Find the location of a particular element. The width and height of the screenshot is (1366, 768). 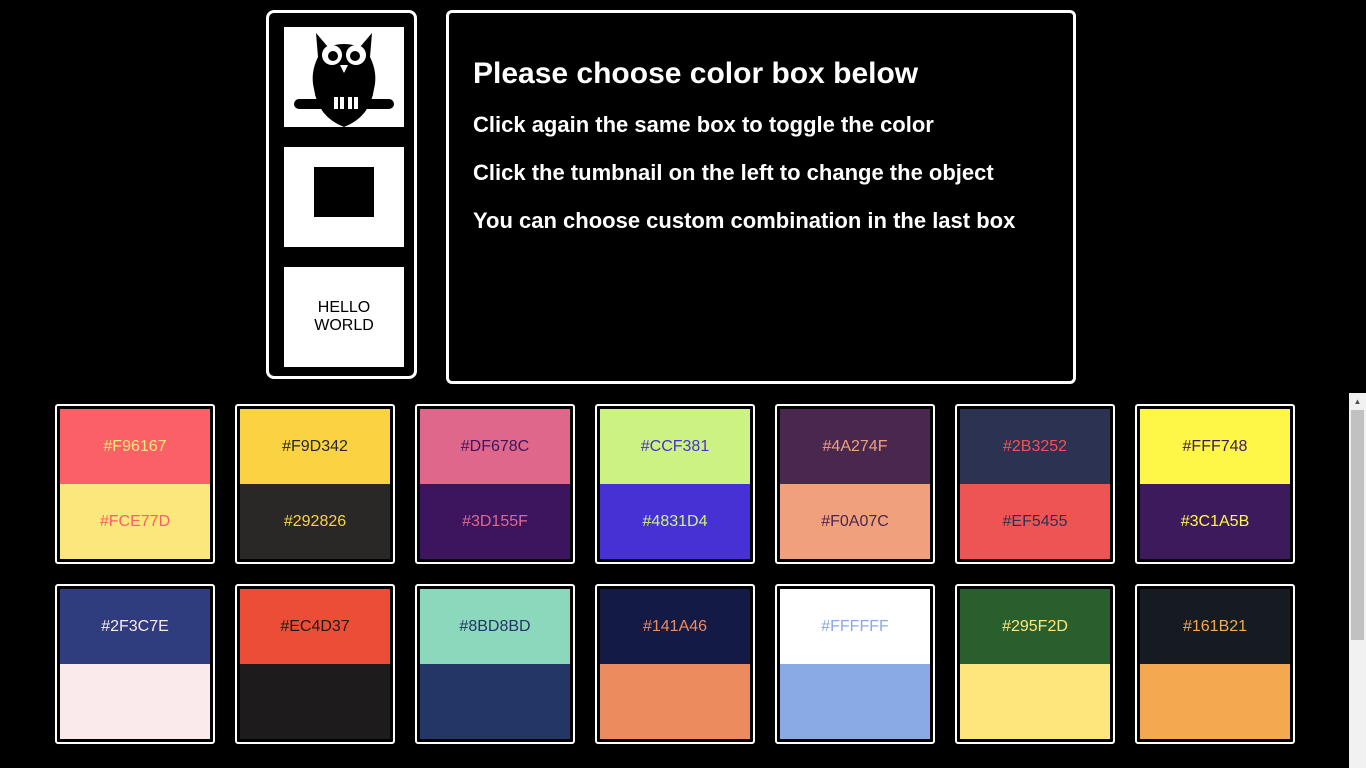

instructions-title: Please choose color box below is located at coordinates (696, 73).